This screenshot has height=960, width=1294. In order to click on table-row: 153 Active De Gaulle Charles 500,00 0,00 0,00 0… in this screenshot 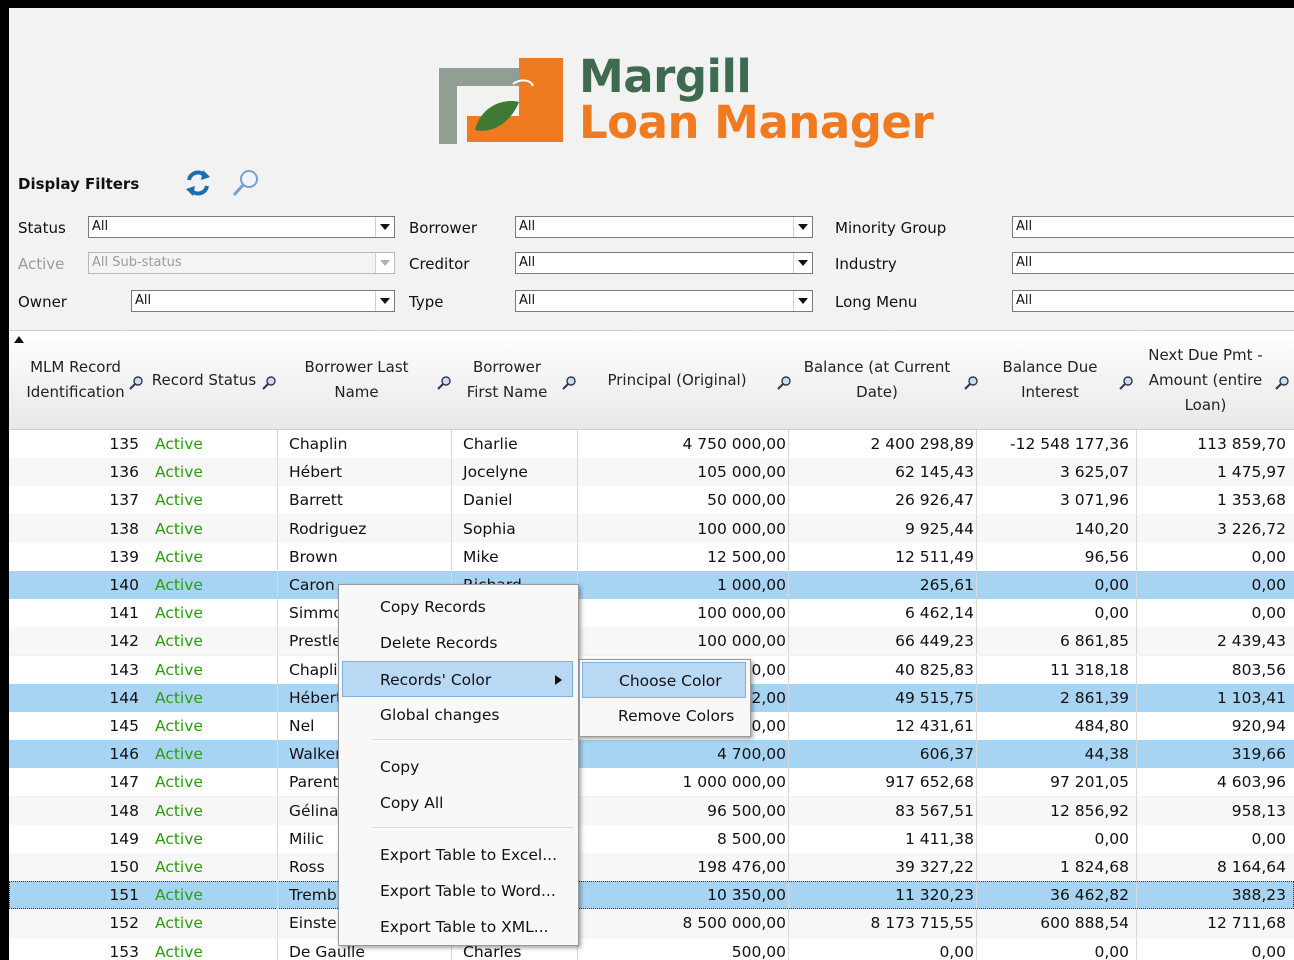, I will do `click(651, 948)`.